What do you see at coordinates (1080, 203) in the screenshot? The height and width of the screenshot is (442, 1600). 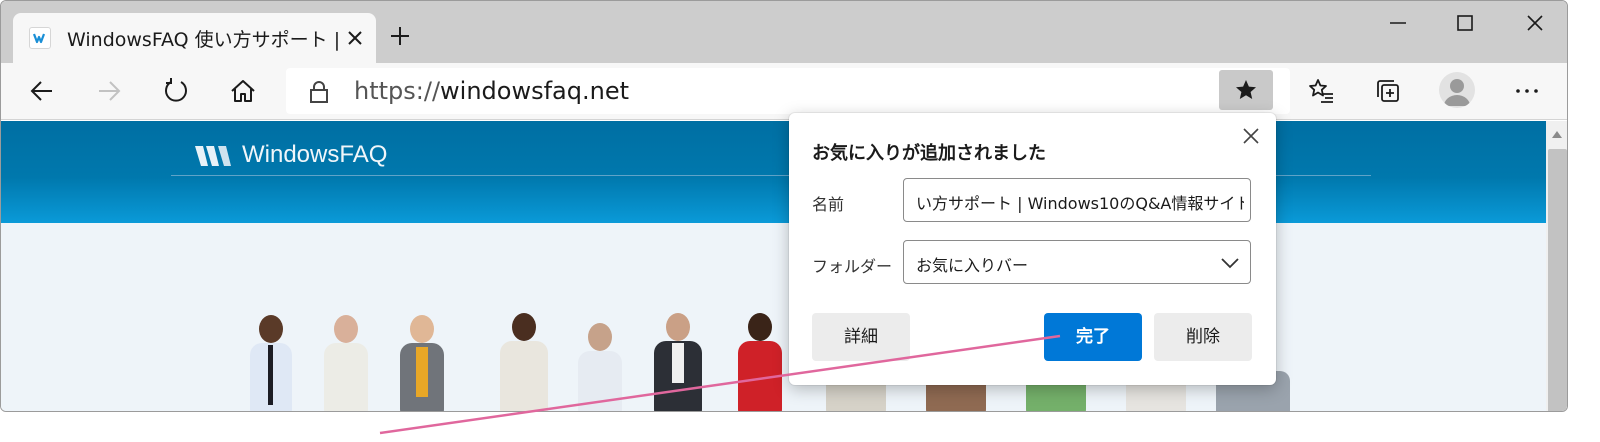 I see `name-field-value: い方サポート | Windows10のQ&A情報サイト` at bounding box center [1080, 203].